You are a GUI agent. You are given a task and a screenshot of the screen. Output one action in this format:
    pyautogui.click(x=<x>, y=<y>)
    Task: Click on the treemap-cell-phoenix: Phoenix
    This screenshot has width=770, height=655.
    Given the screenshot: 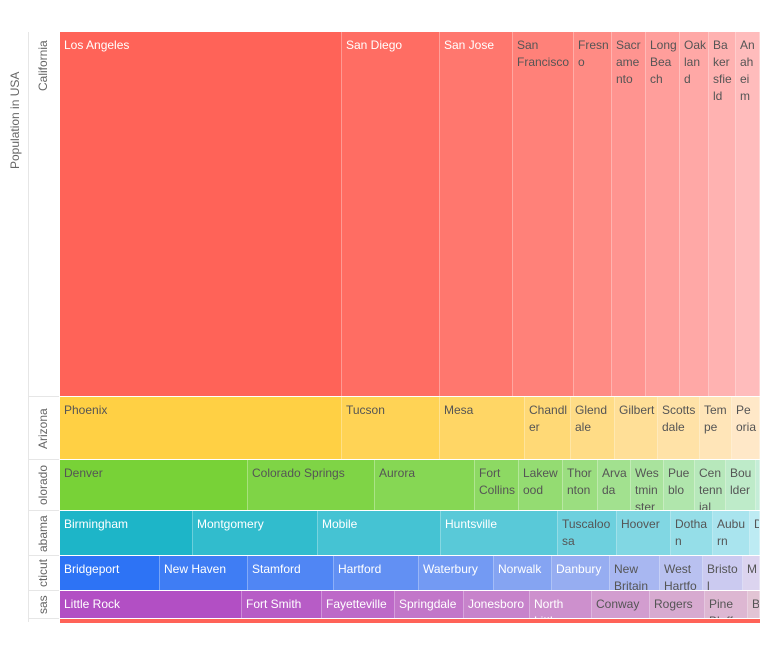 What is the action you would take?
    pyautogui.click(x=201, y=428)
    